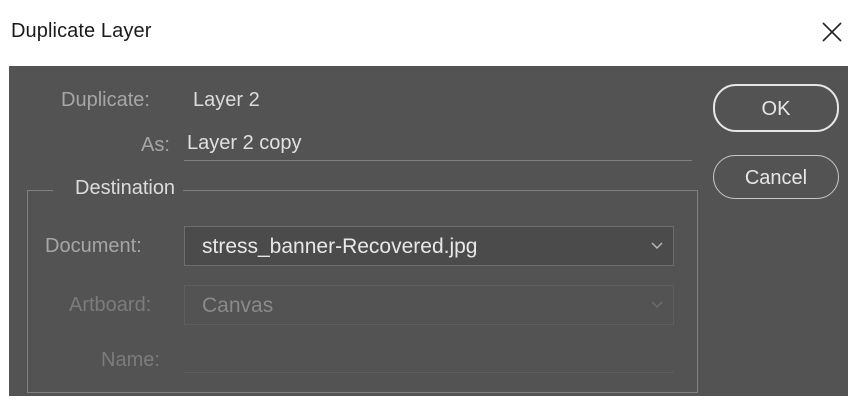  I want to click on as-field, so click(438, 144).